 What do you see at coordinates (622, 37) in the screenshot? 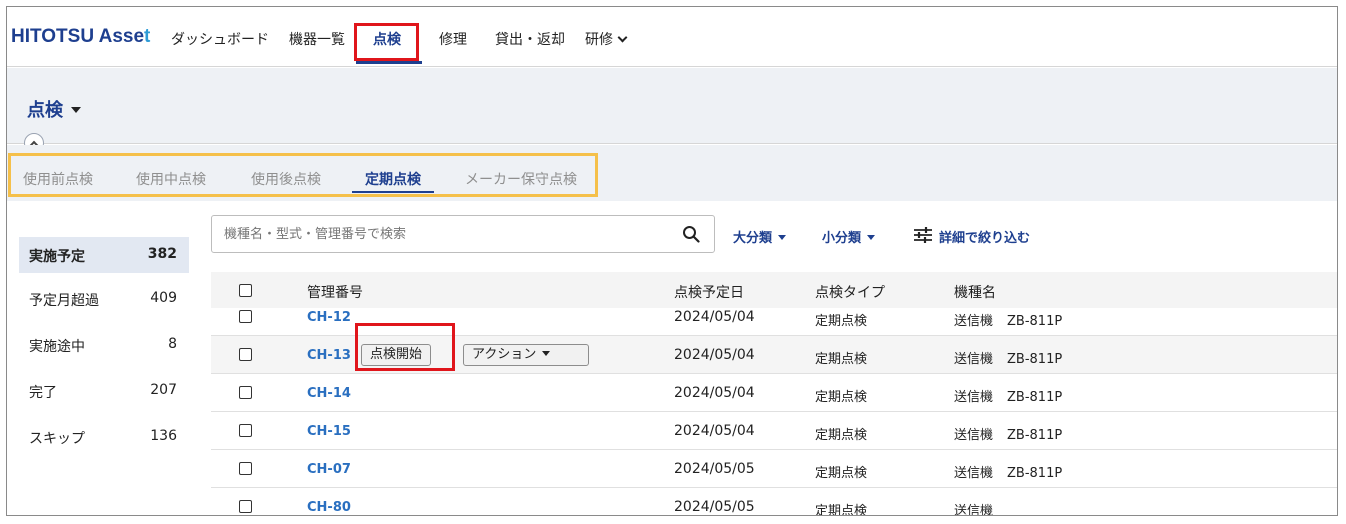
I see `chevron-down-icon` at bounding box center [622, 37].